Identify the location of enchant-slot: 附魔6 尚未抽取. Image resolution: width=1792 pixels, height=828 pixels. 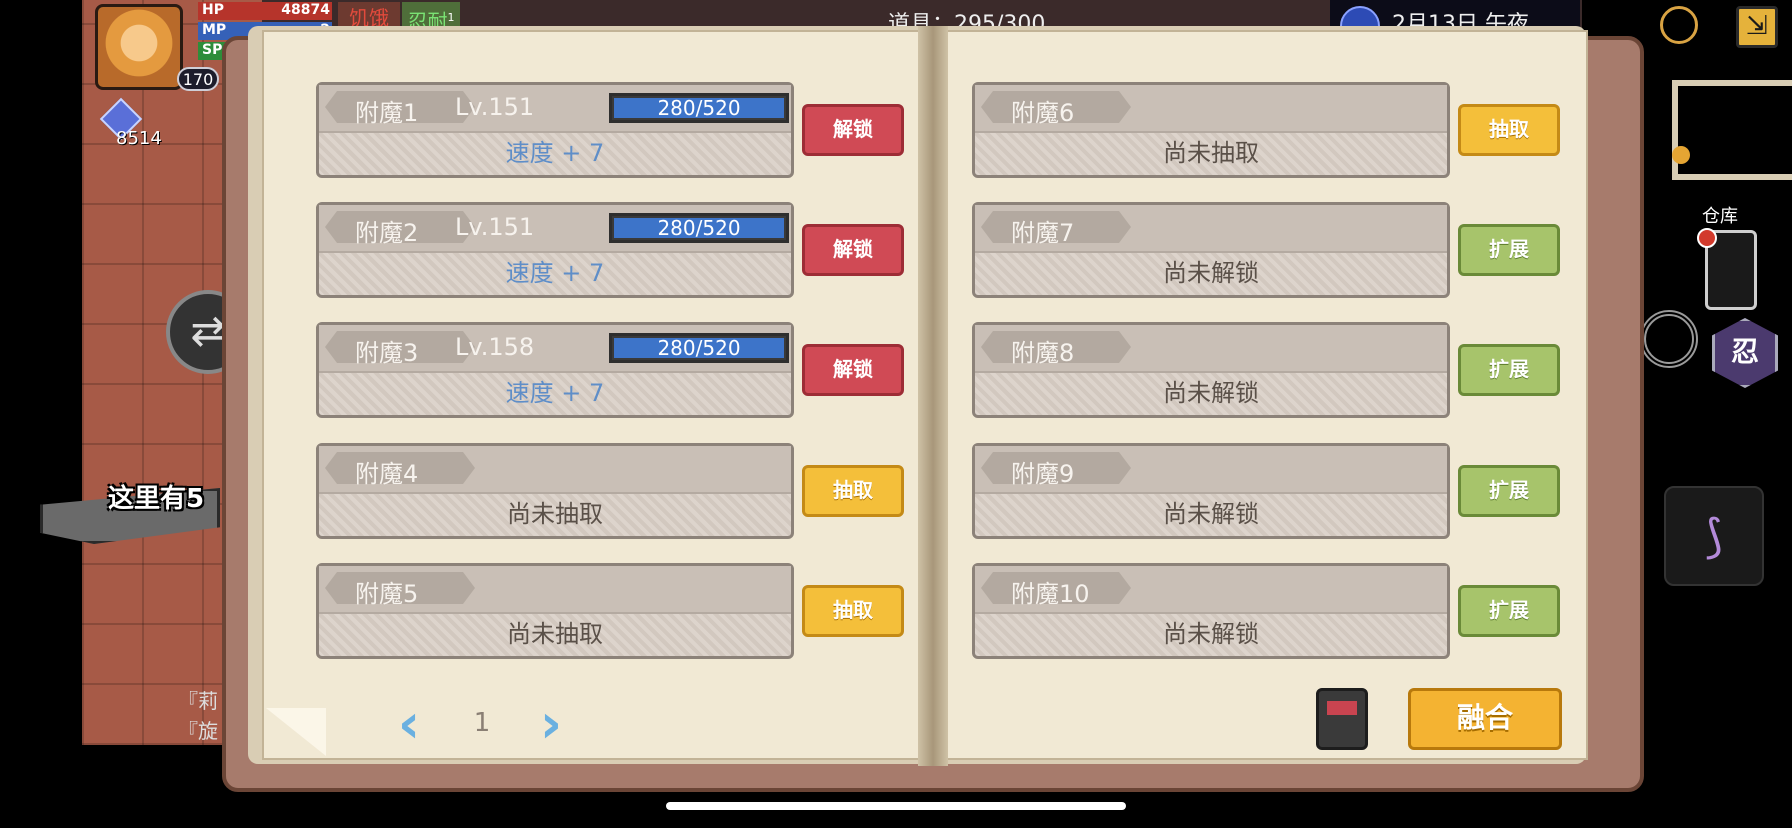
(1211, 130).